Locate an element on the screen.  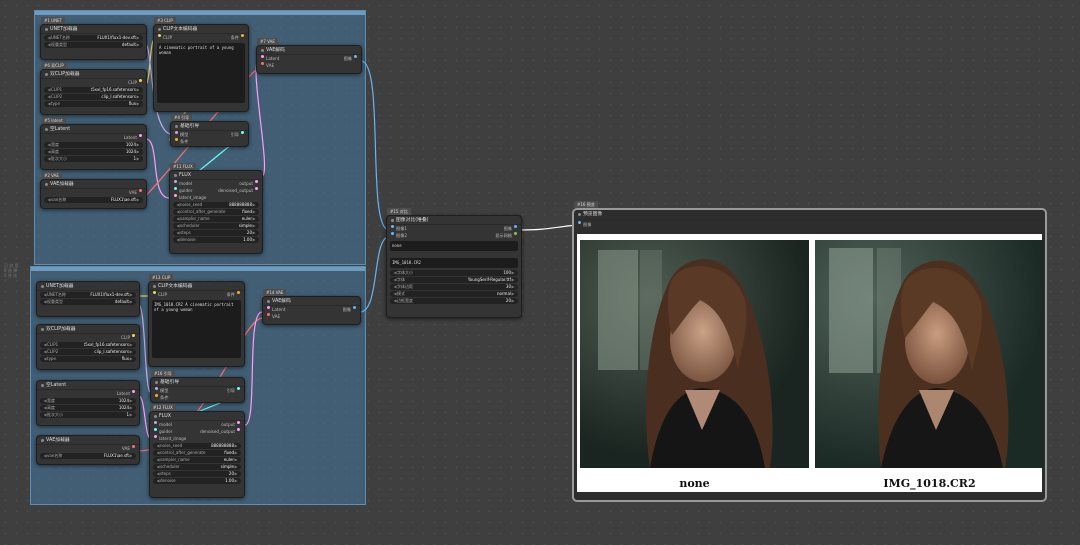
portrait-image-left is located at coordinates (694, 354).